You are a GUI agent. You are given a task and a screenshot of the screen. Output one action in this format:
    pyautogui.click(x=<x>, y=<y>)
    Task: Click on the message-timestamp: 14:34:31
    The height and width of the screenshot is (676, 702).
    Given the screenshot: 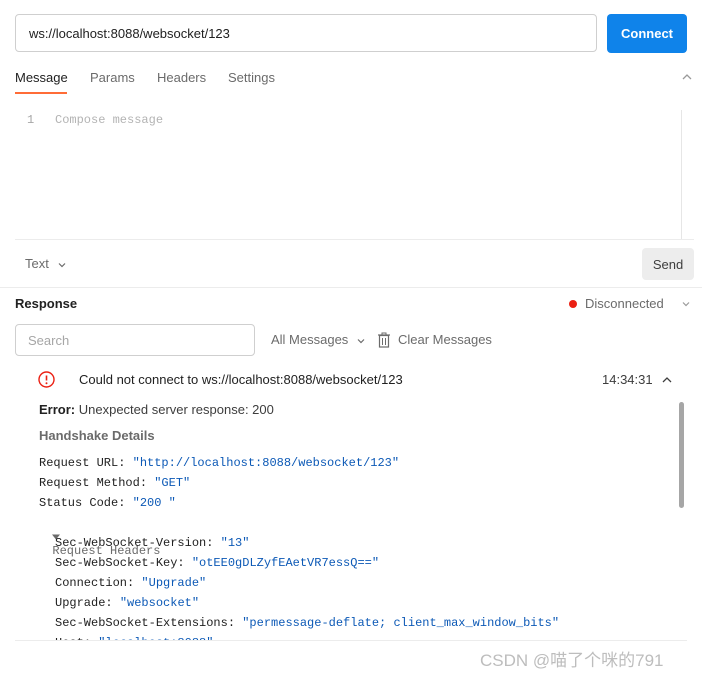 What is the action you would take?
    pyautogui.click(x=627, y=379)
    